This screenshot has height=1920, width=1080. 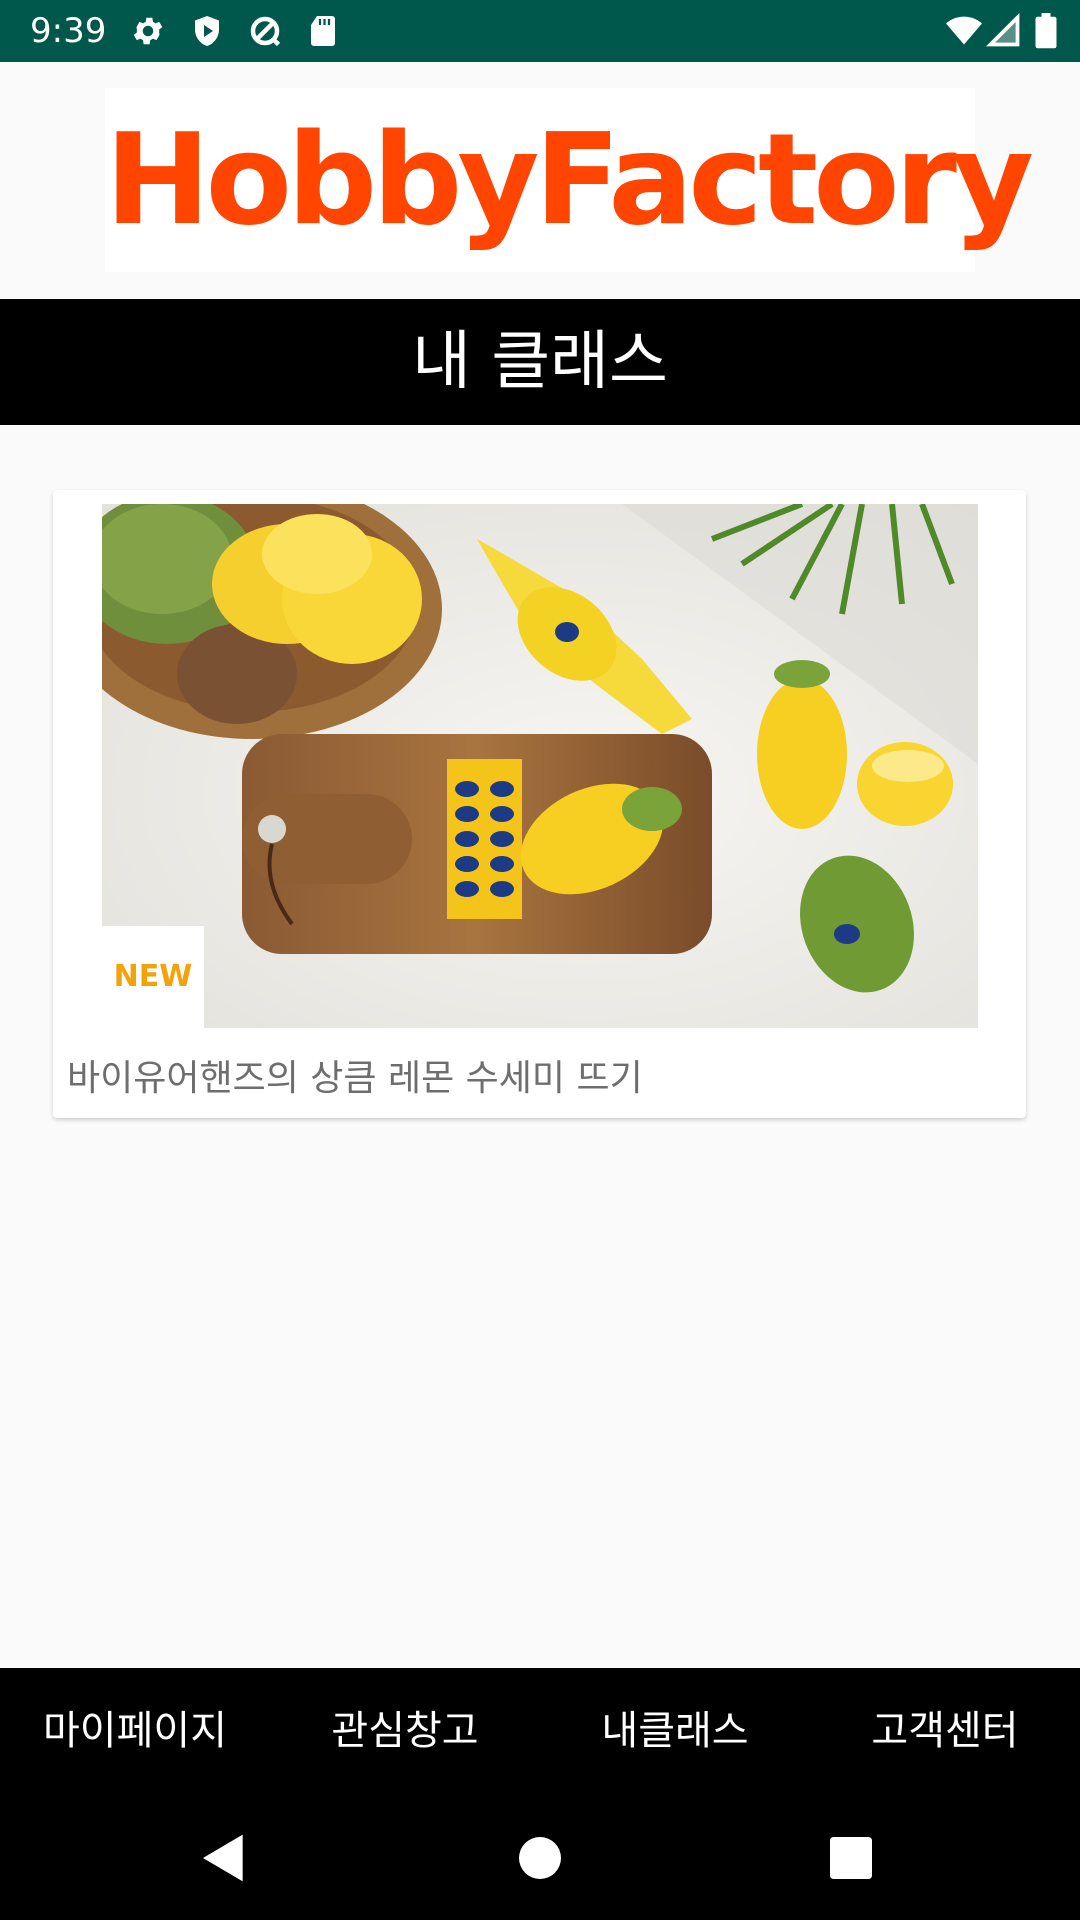 I want to click on home-icon, so click(x=540, y=1858).